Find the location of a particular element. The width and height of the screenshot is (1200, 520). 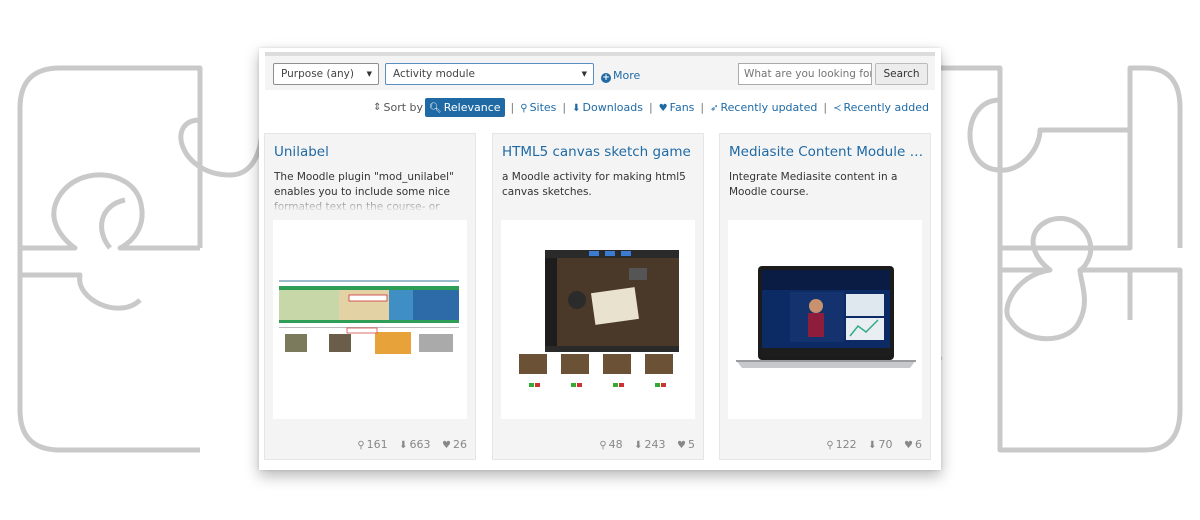

type-select: Activity module ▼ is located at coordinates (489, 74).